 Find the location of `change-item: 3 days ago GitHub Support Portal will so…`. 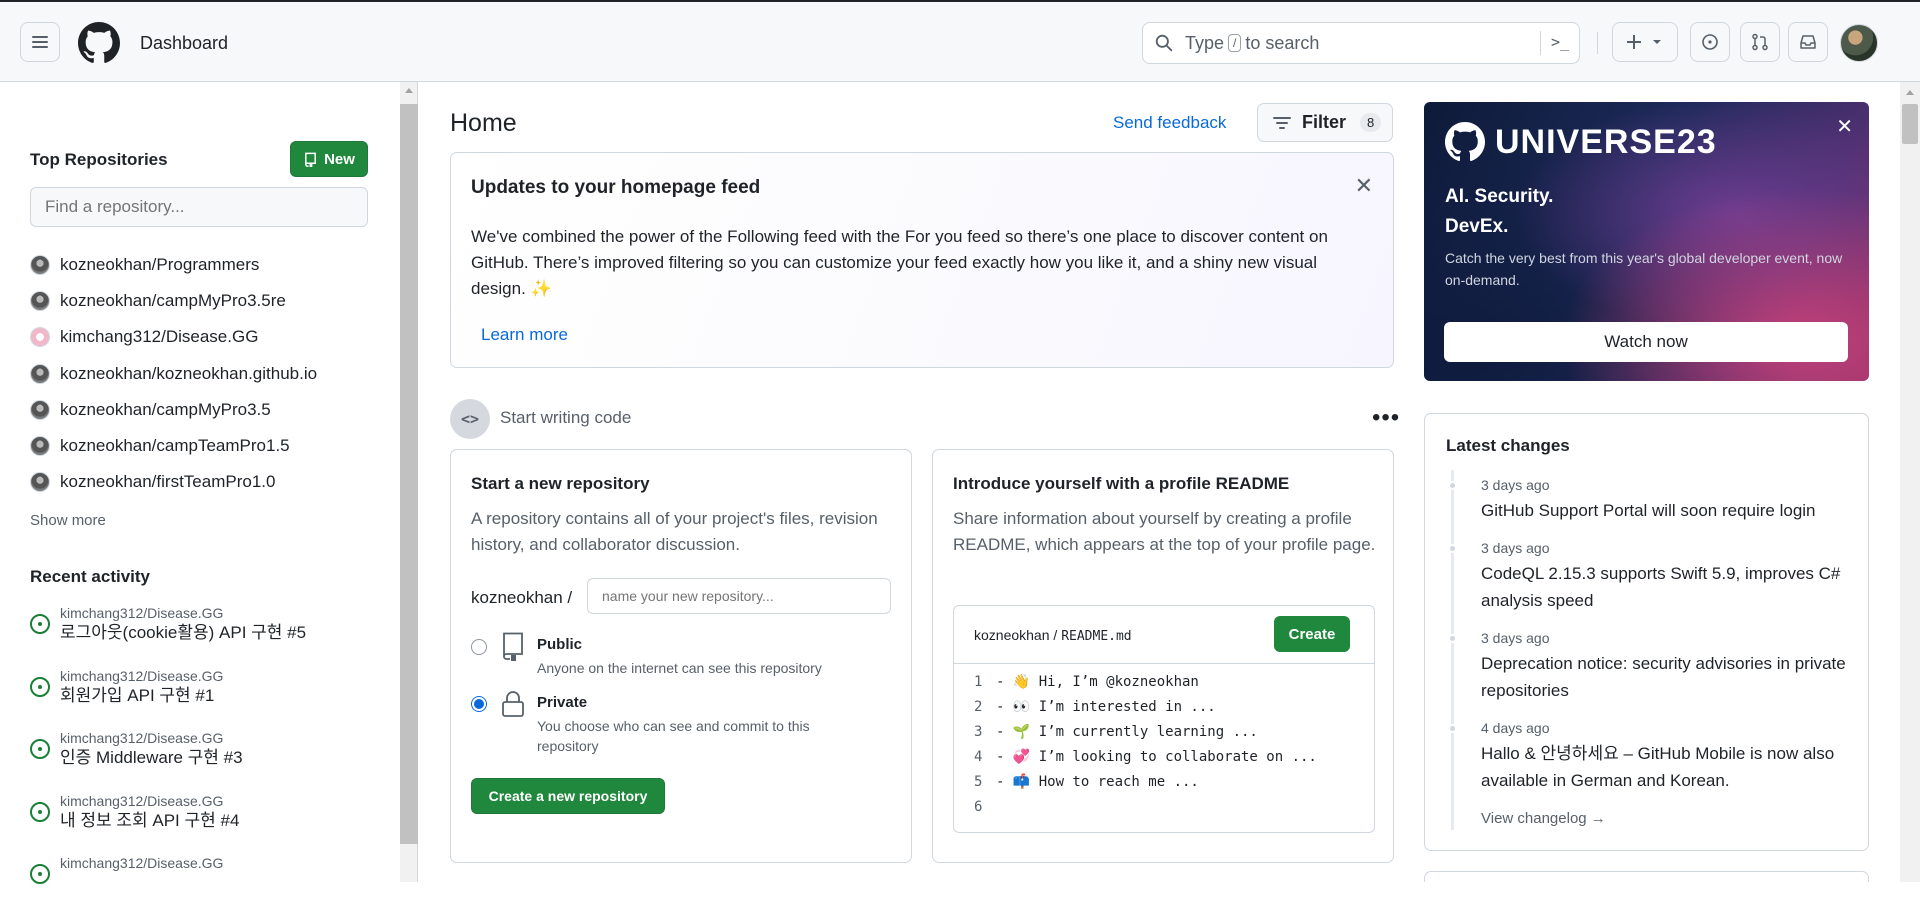

change-item: 3 days ago GitHub Support Portal will so… is located at coordinates (1652, 500).